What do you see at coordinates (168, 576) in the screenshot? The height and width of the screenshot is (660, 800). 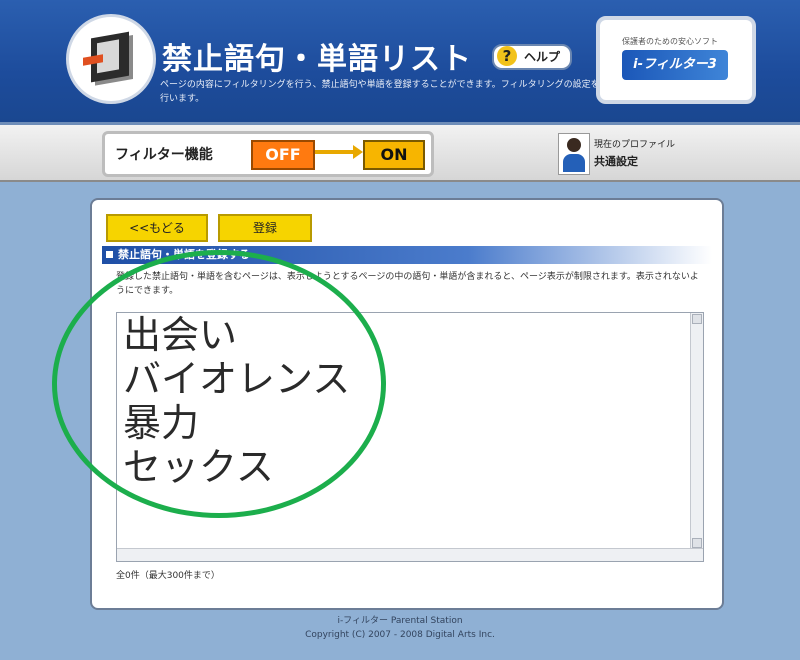 I see `word-count: 全0件（最大300件まで）` at bounding box center [168, 576].